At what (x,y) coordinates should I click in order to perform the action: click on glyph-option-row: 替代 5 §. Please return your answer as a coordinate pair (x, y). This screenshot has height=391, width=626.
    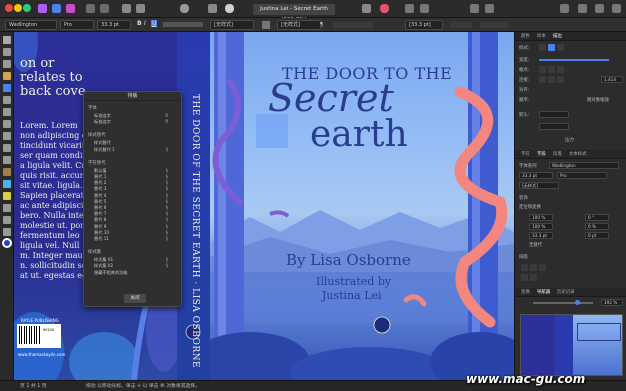
    Looking at the image, I should click on (134, 202).